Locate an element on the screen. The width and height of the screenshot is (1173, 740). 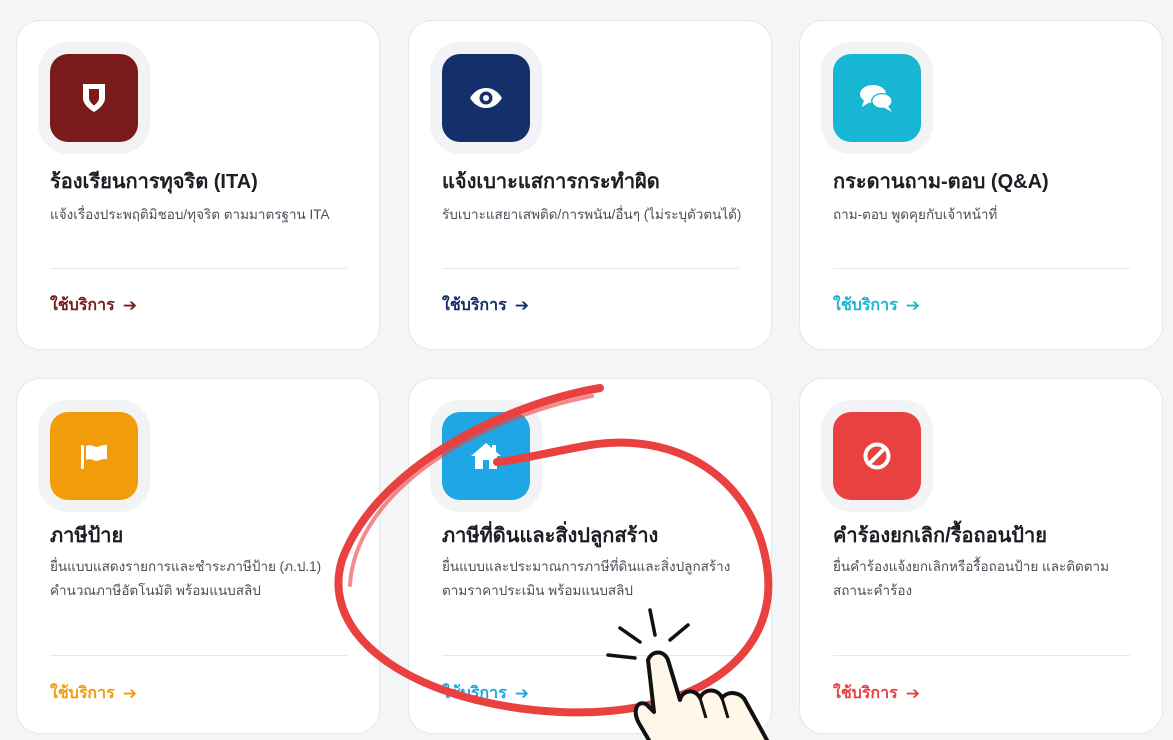
ban-icon is located at coordinates (877, 456).